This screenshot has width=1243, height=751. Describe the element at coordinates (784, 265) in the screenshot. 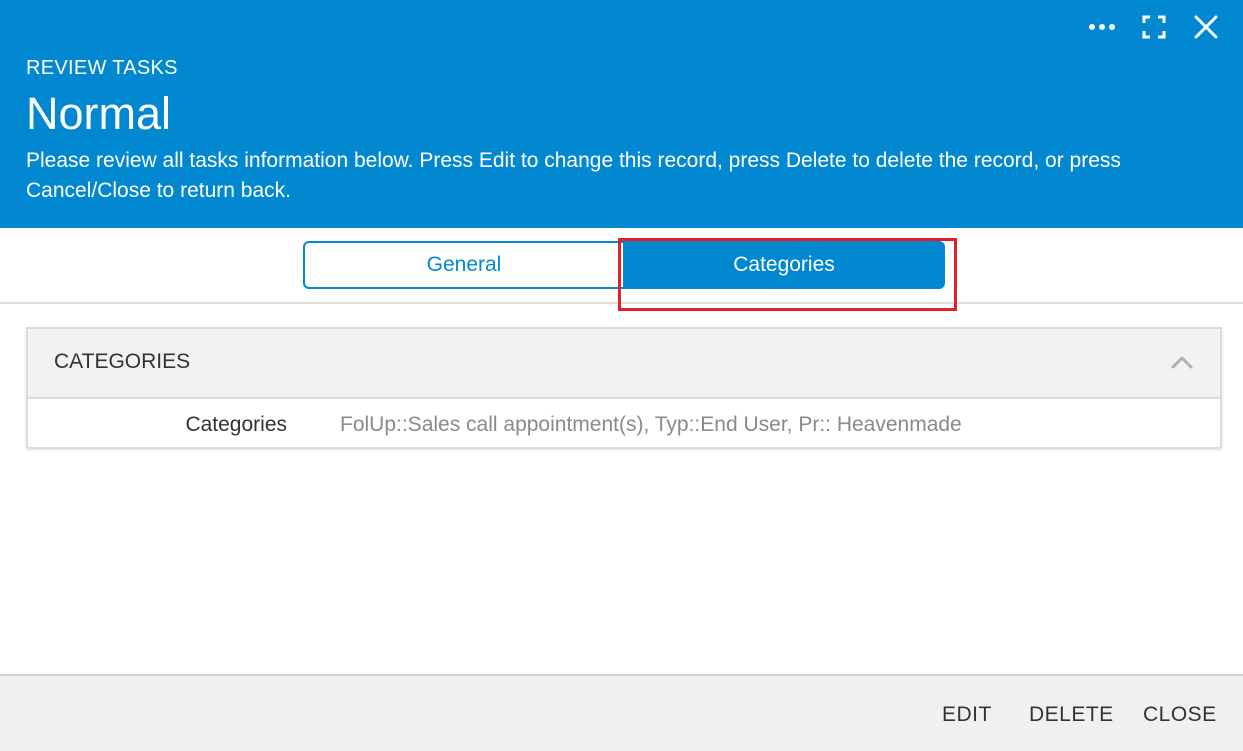

I see `tab-categories: Categories` at that location.